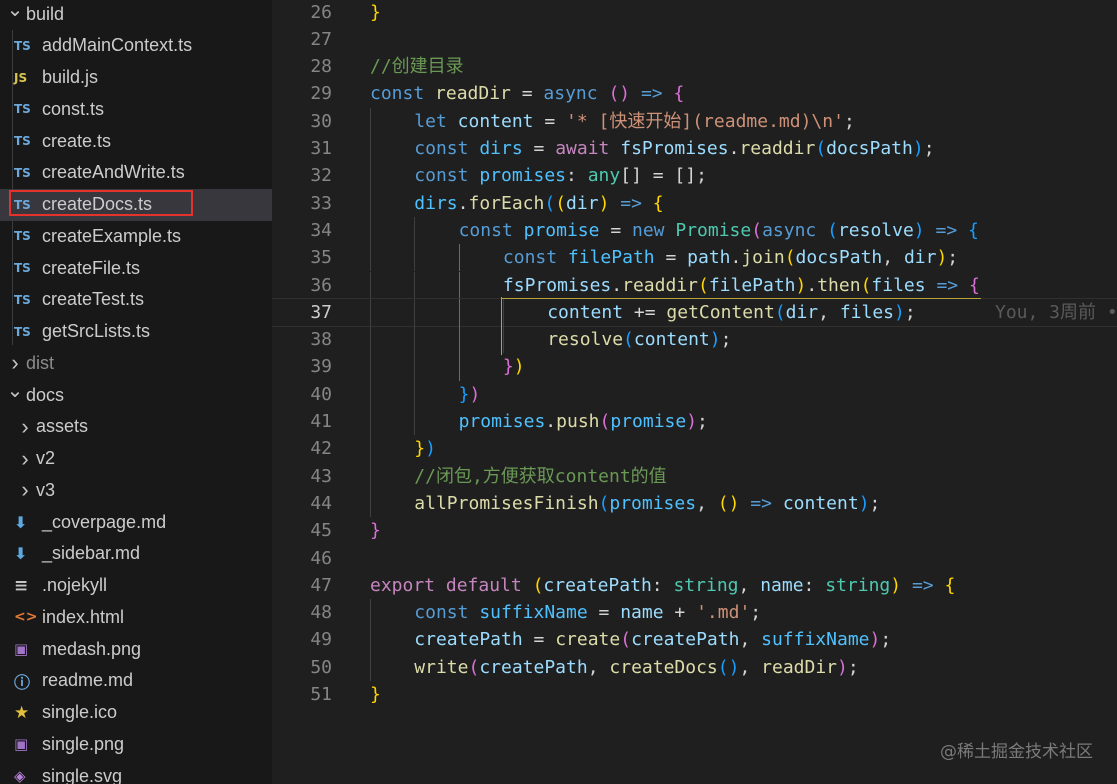 This screenshot has width=1117, height=784. What do you see at coordinates (694, 449) in the screenshot?
I see `code-line: 42})` at bounding box center [694, 449].